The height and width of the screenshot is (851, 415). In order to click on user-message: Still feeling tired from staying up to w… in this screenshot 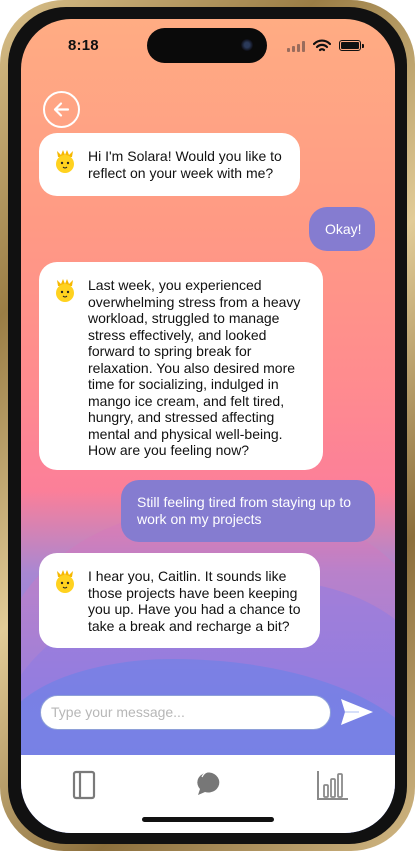, I will do `click(248, 511)`.